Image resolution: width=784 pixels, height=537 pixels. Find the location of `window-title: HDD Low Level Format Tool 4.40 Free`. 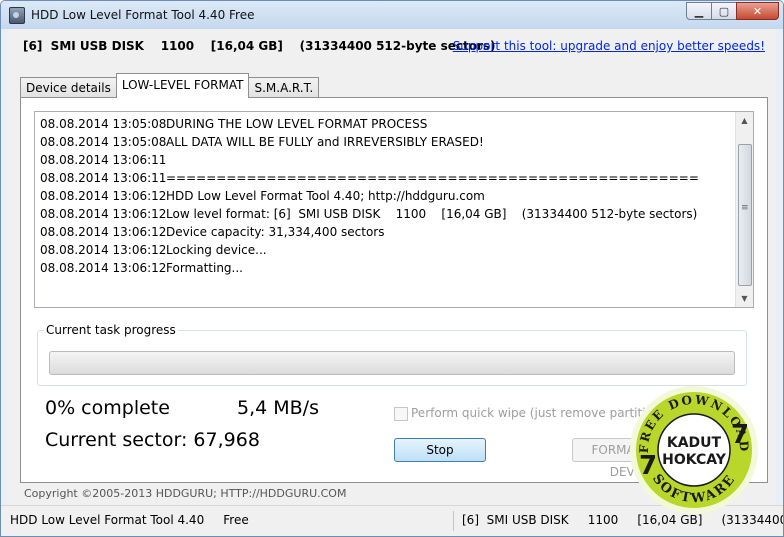

window-title: HDD Low Level Format Tool 4.40 Free is located at coordinates (143, 15).